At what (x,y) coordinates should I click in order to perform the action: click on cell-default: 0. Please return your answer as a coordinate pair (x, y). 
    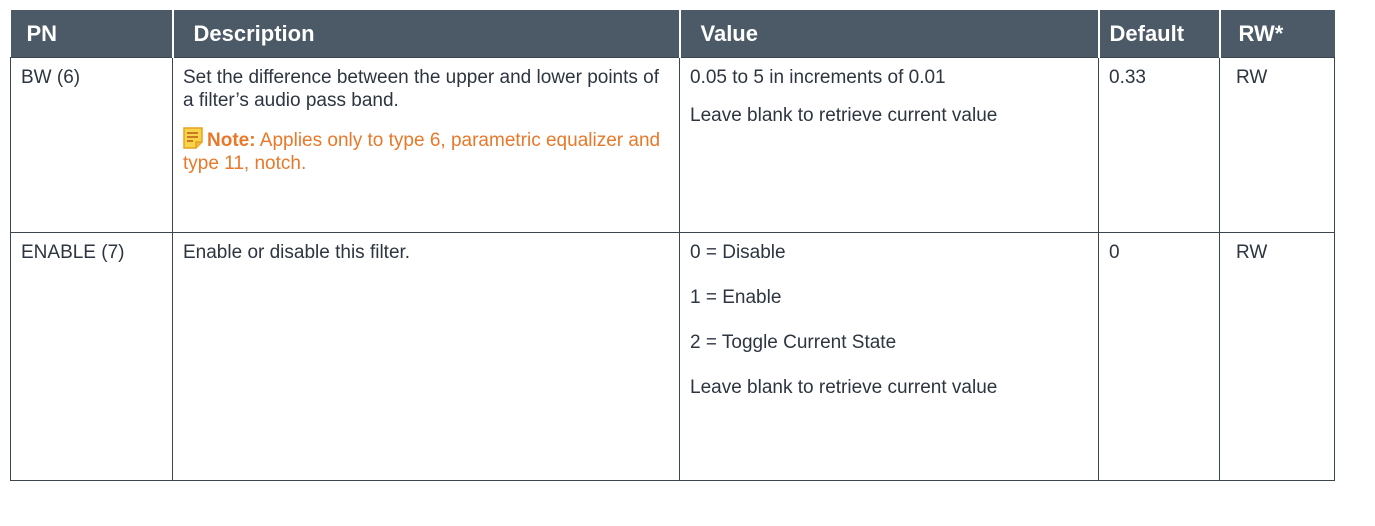
    Looking at the image, I should click on (1159, 356).